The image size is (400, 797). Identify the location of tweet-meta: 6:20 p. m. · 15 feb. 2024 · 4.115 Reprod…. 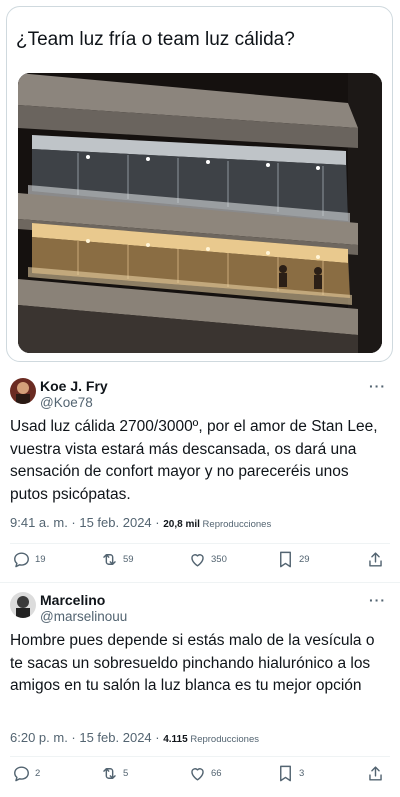
(134, 737).